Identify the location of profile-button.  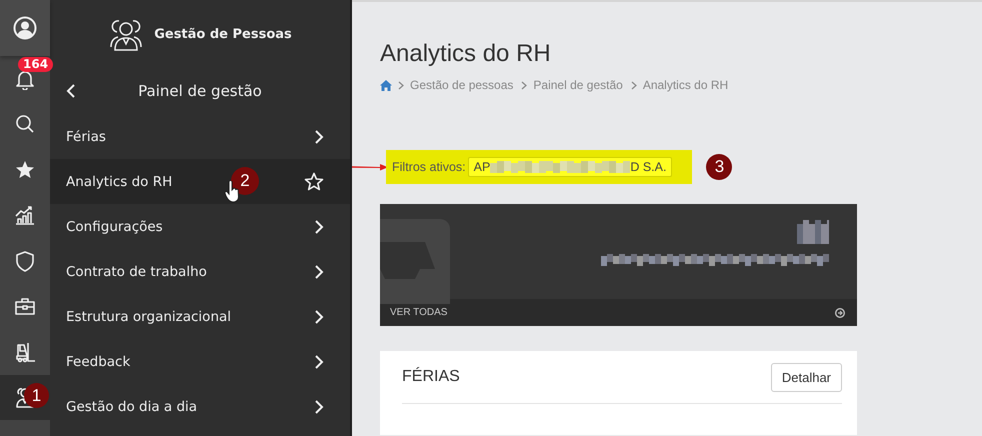
(25, 28).